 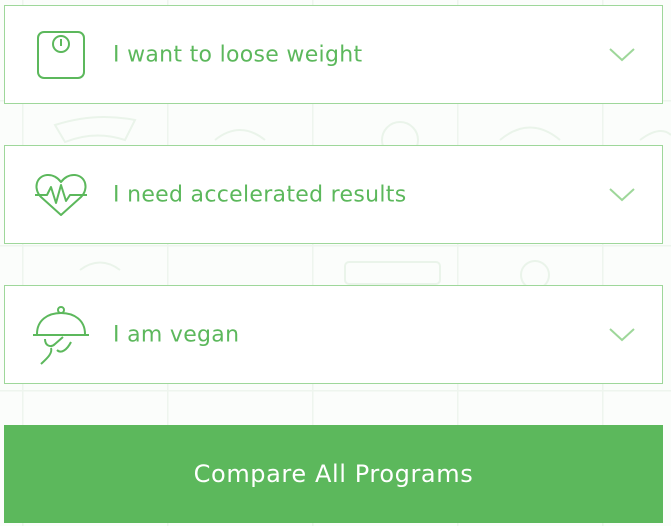 I want to click on goal-option-label: I want to loose weight, so click(x=238, y=54).